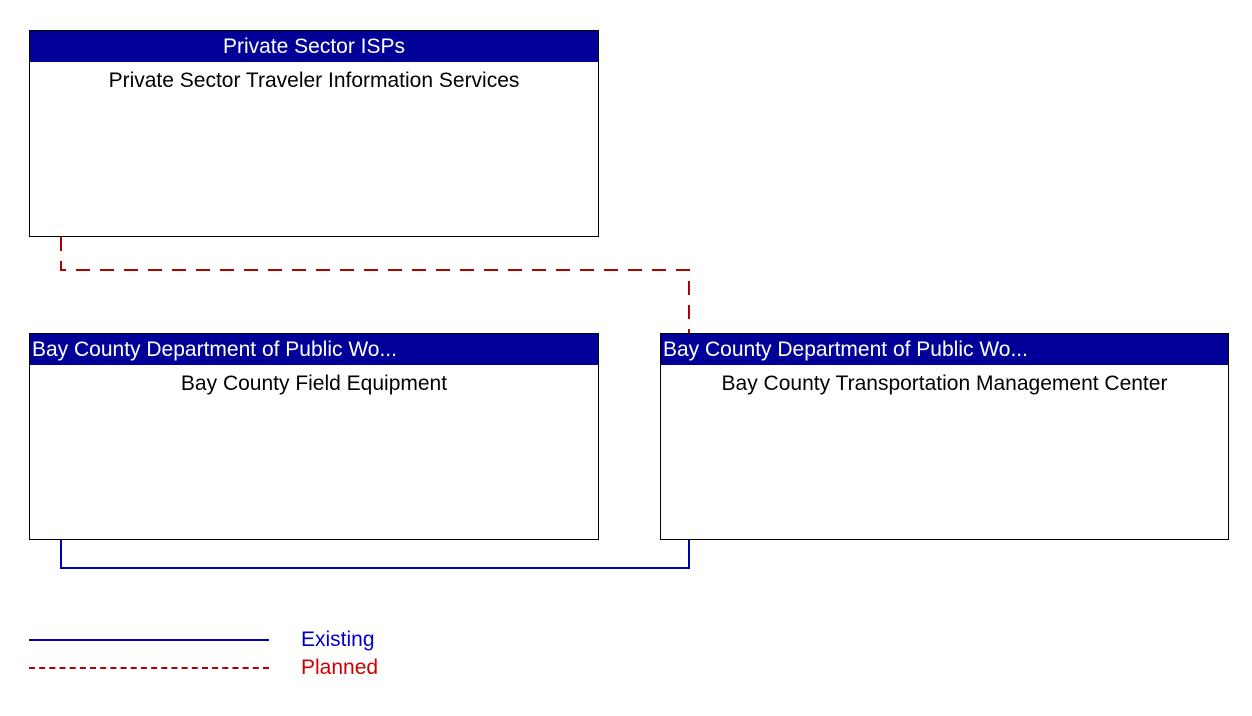 This screenshot has height=716, width=1252. I want to click on node-header-stakeholder: Private Sector ISPs, so click(314, 46).